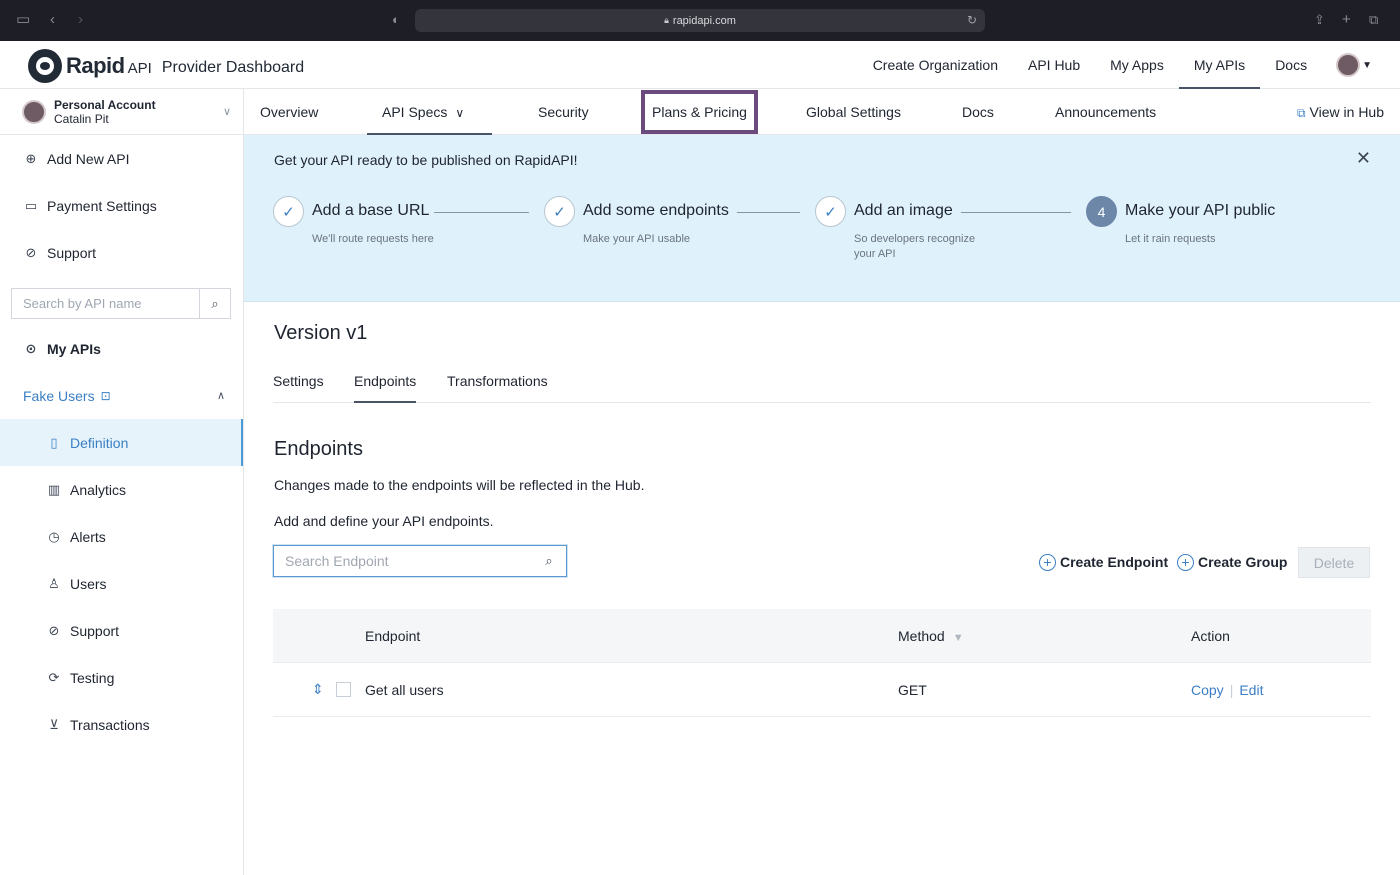 The width and height of the screenshot is (1400, 875). I want to click on row-checkbox, so click(343, 689).